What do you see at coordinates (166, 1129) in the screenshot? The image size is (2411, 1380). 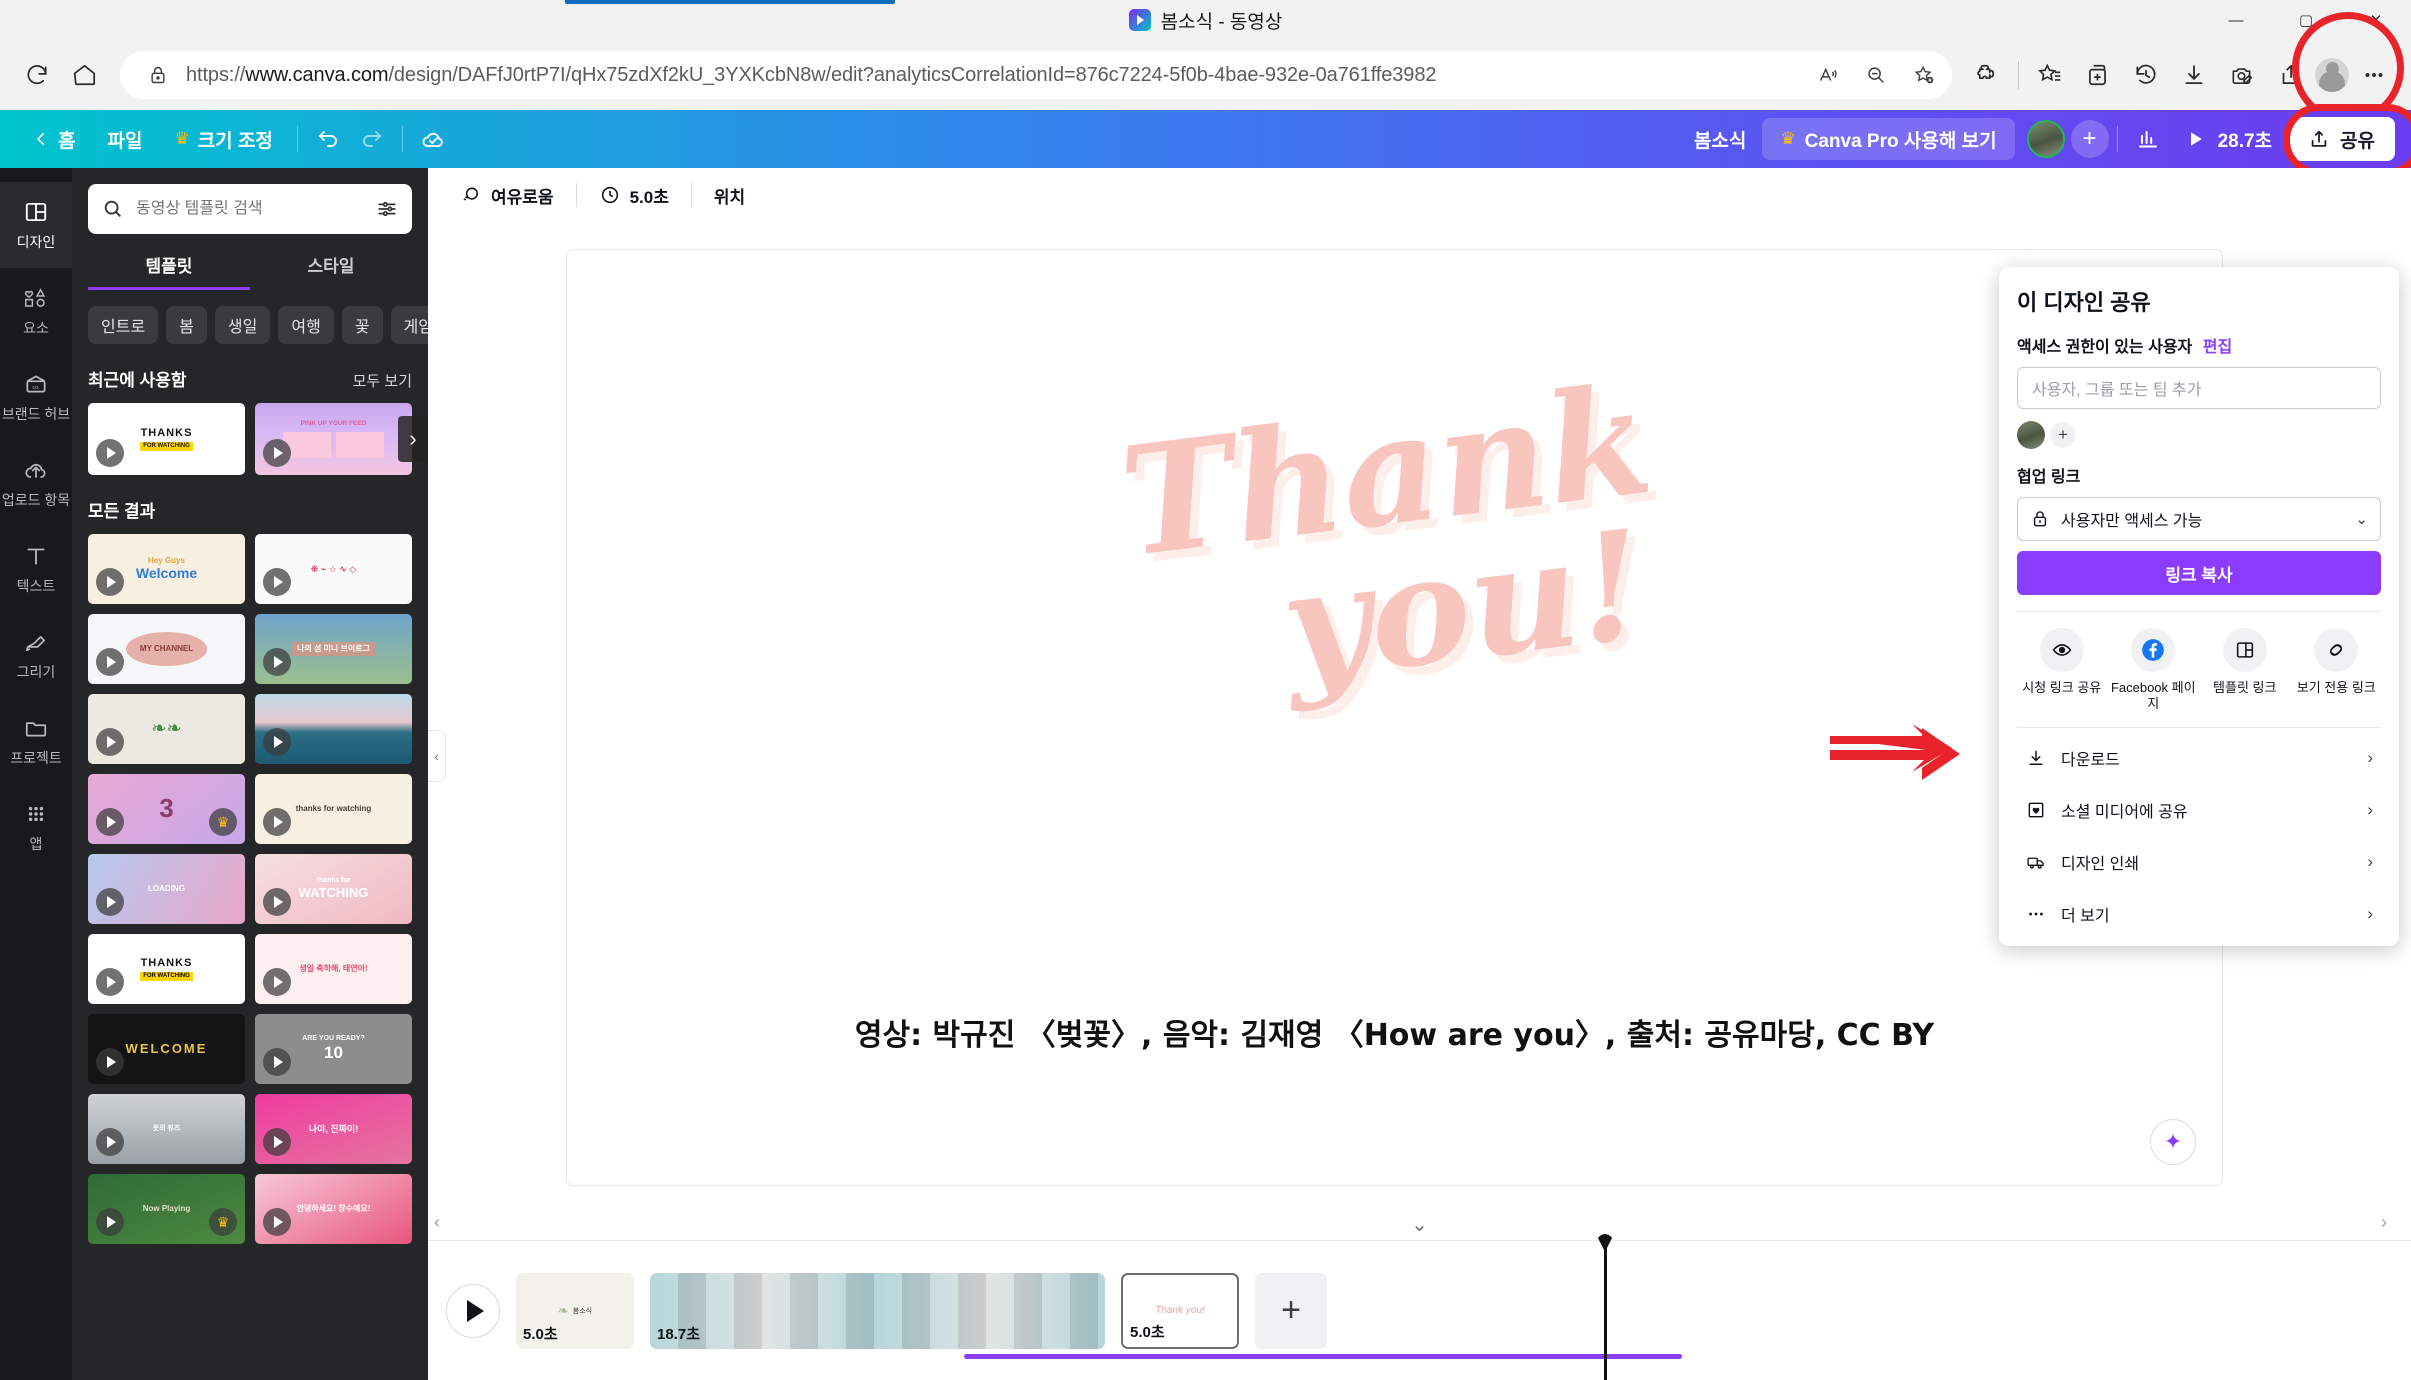 I see `list-item: 옷의 뷰즈` at bounding box center [166, 1129].